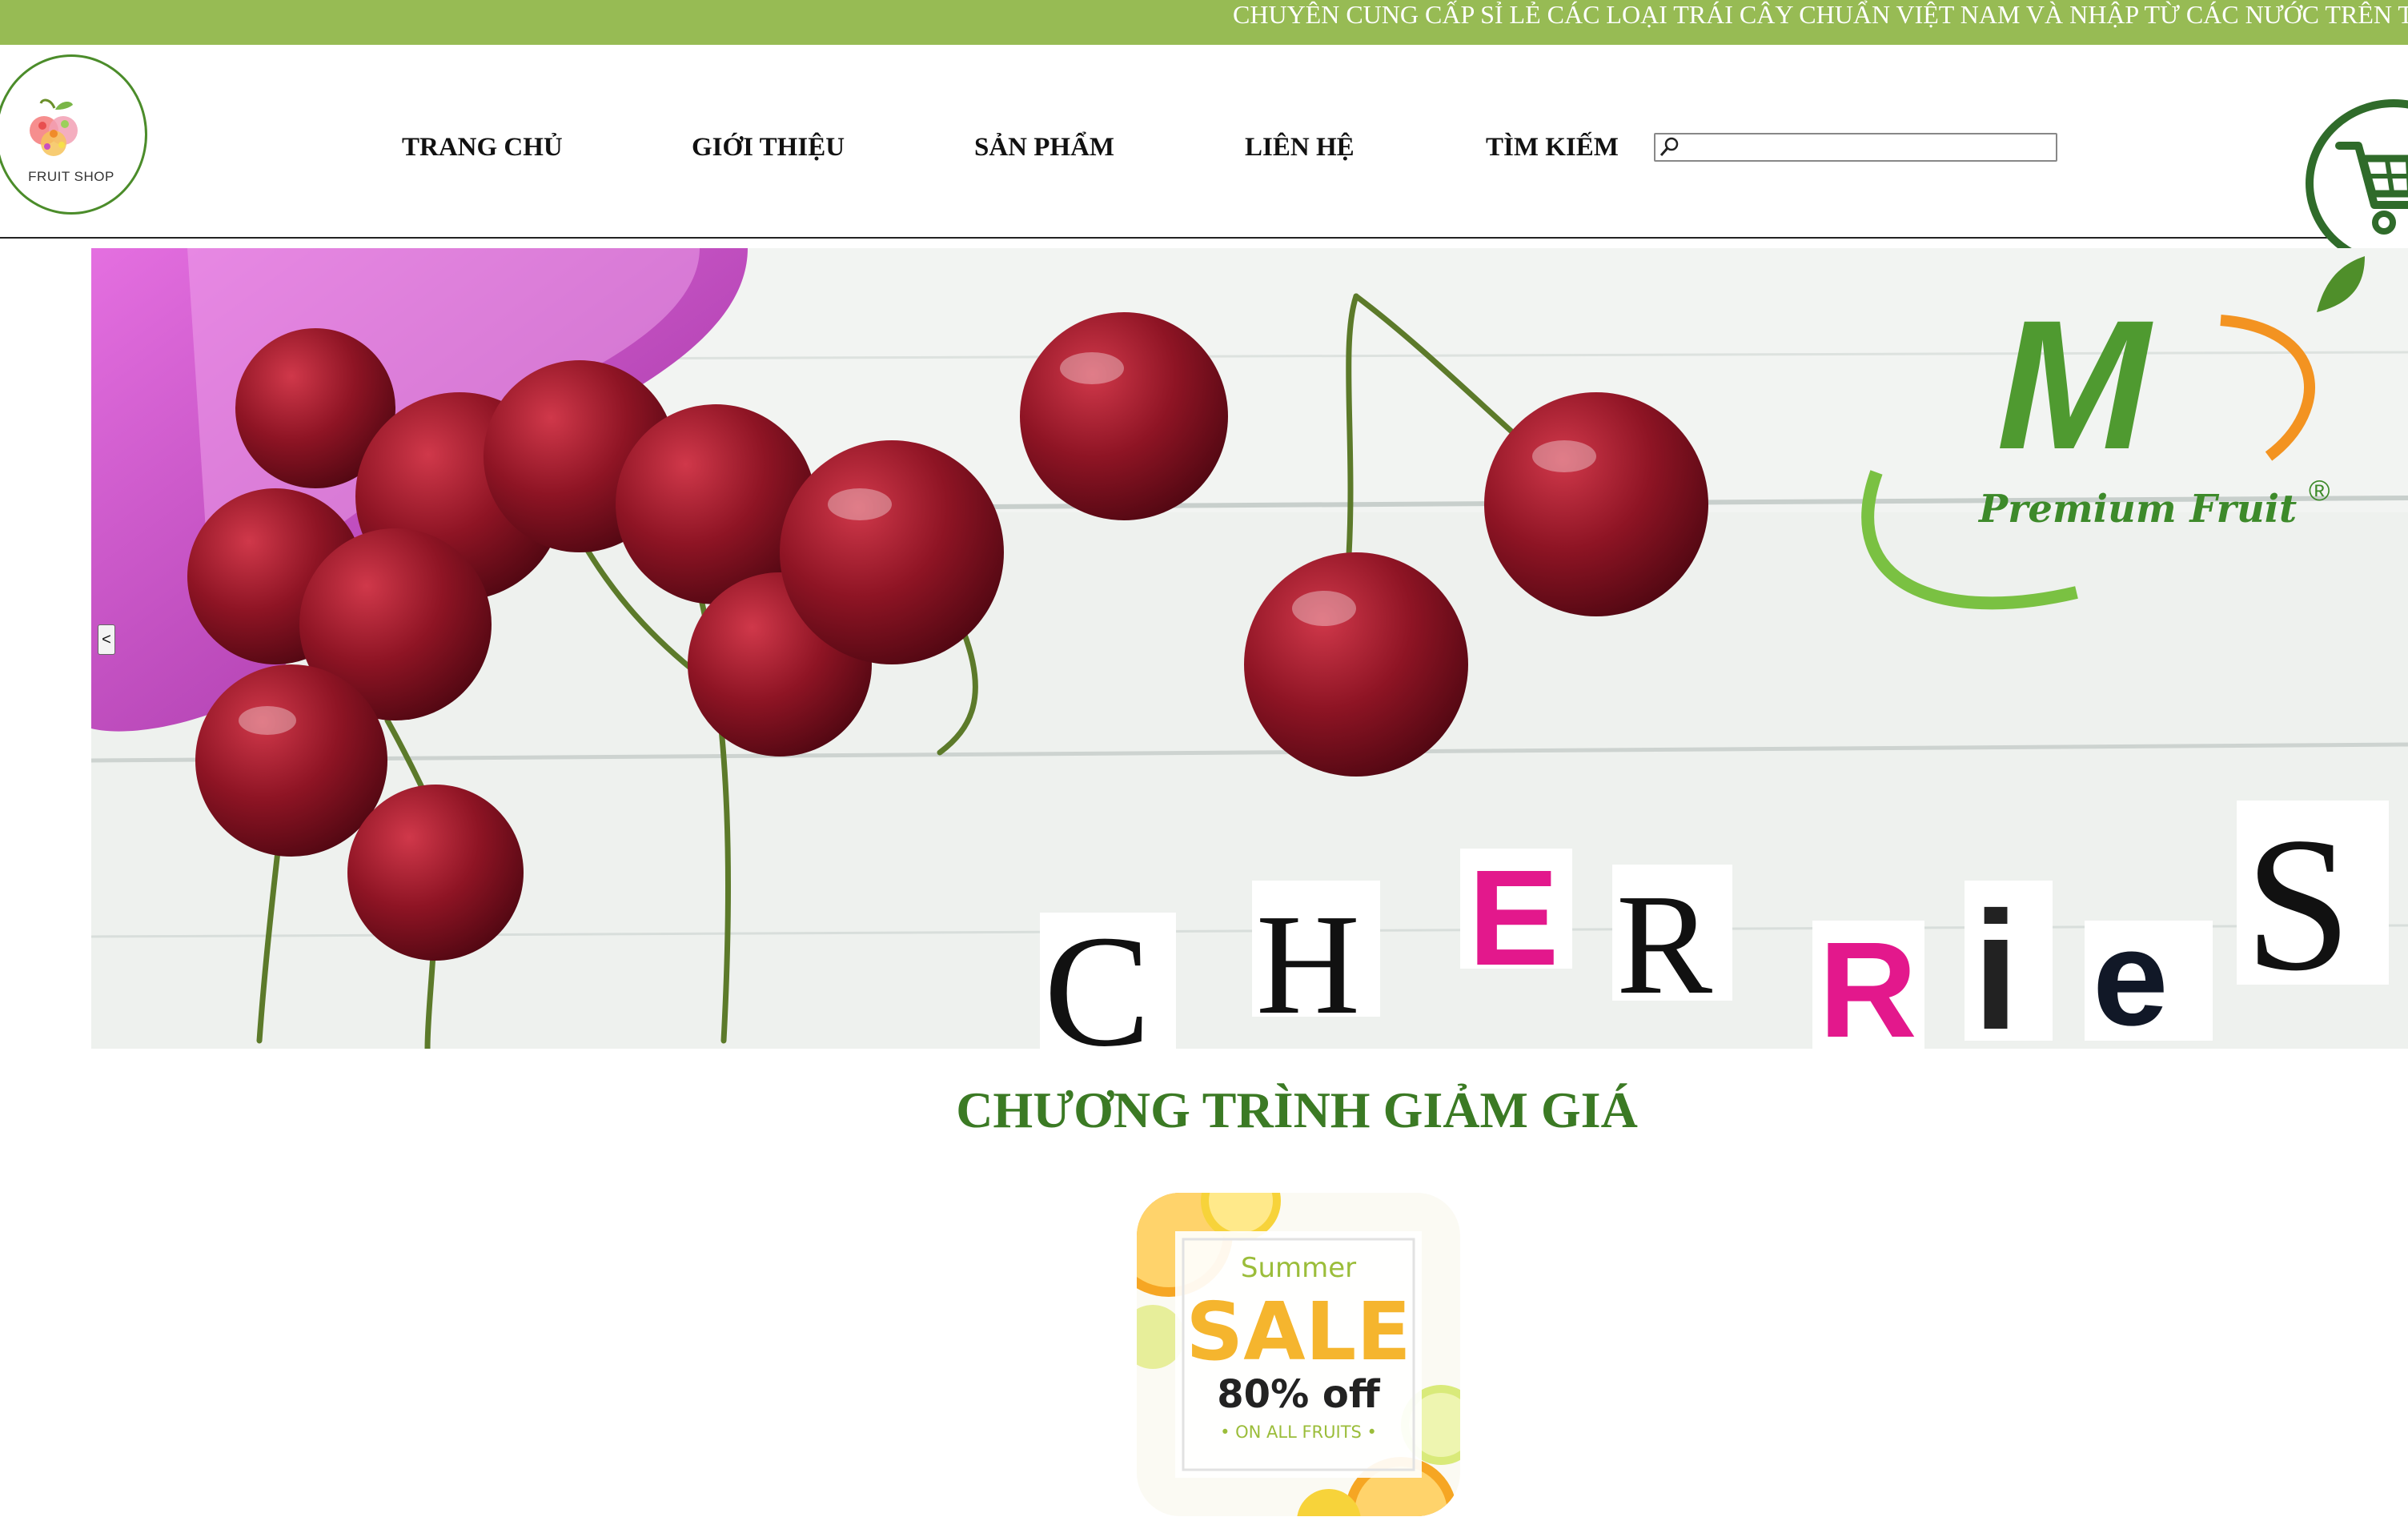 The height and width of the screenshot is (1521, 2408). I want to click on sale-subtitle-text: • ON ALL FRUITS •, so click(1298, 1432).